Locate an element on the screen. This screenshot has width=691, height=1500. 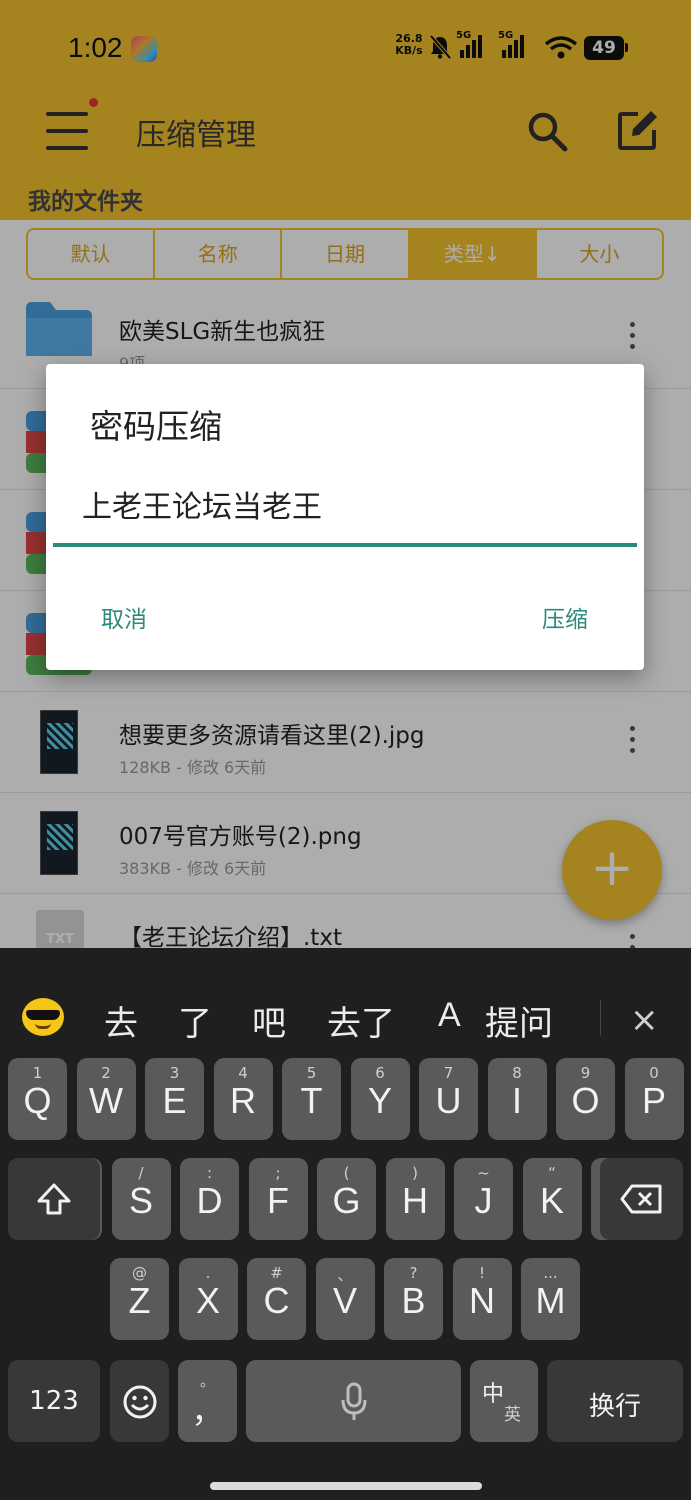
language-key-sub: 英 is located at coordinates (512, 1415).